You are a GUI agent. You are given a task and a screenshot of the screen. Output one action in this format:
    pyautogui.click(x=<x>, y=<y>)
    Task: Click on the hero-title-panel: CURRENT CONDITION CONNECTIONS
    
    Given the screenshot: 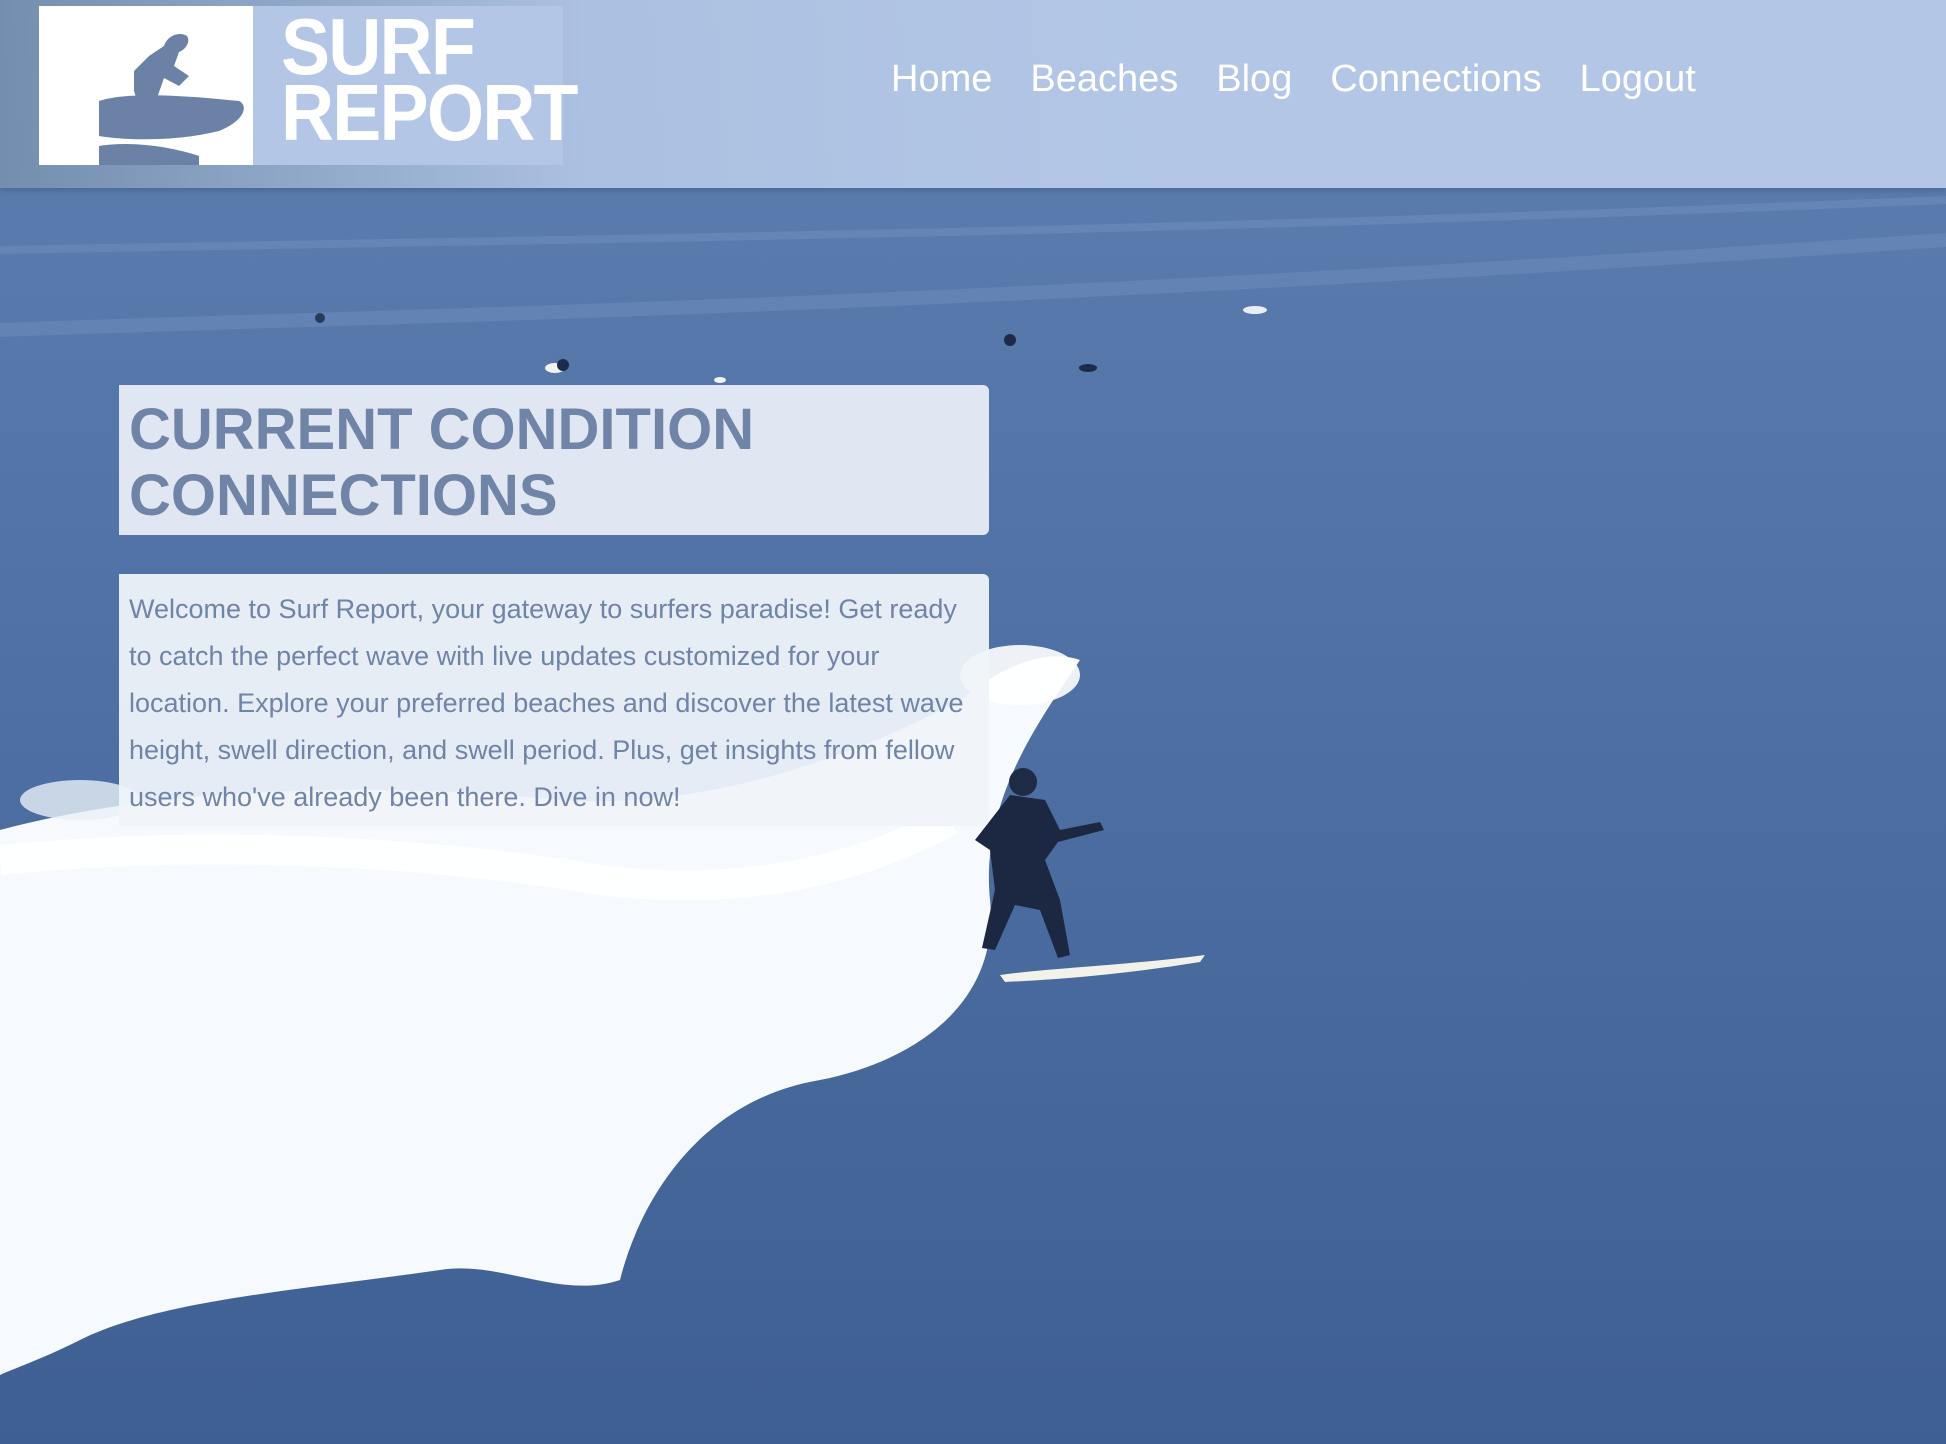 What is the action you would take?
    pyautogui.click(x=554, y=460)
    